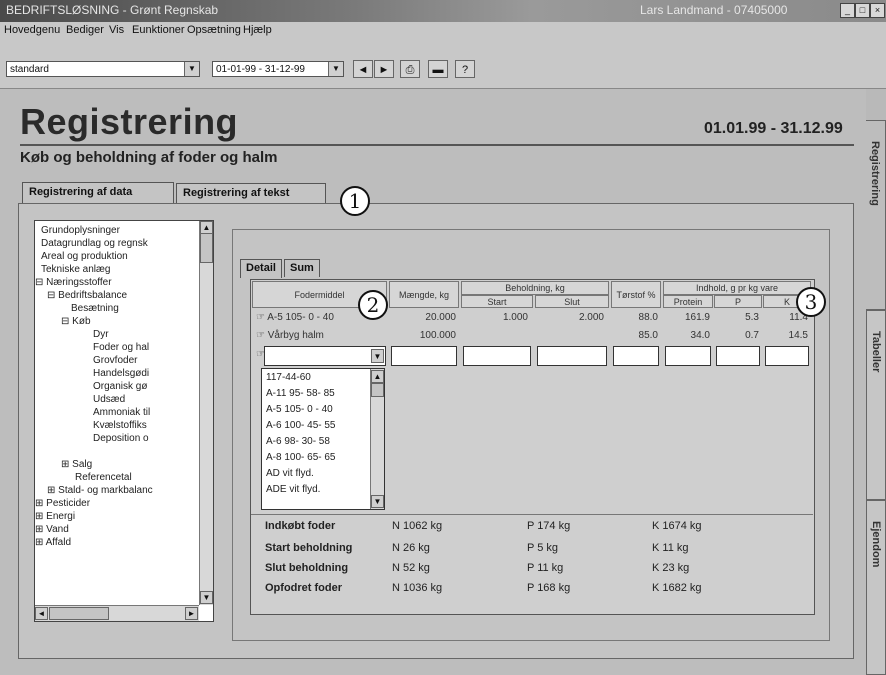 The width and height of the screenshot is (886, 675). What do you see at coordinates (545, 568) in the screenshot?
I see `summary-p: P 11 kg` at bounding box center [545, 568].